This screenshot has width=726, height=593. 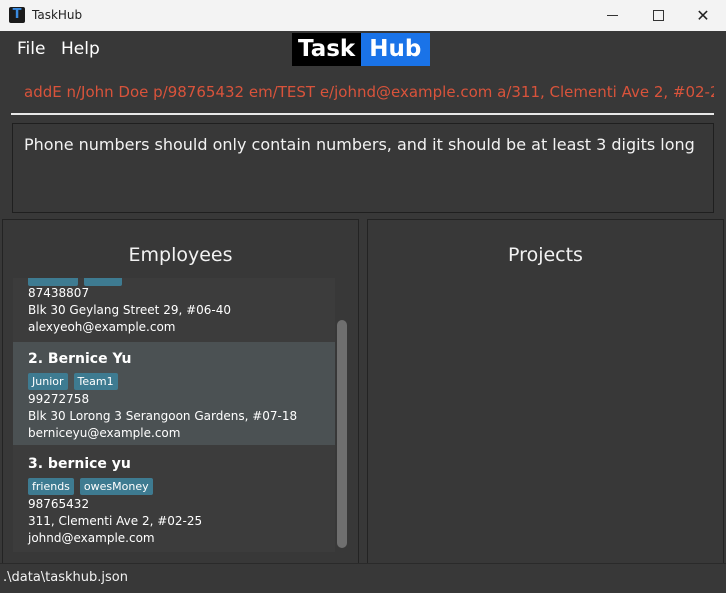 What do you see at coordinates (95, 381) in the screenshot?
I see `employee-tag: Team1` at bounding box center [95, 381].